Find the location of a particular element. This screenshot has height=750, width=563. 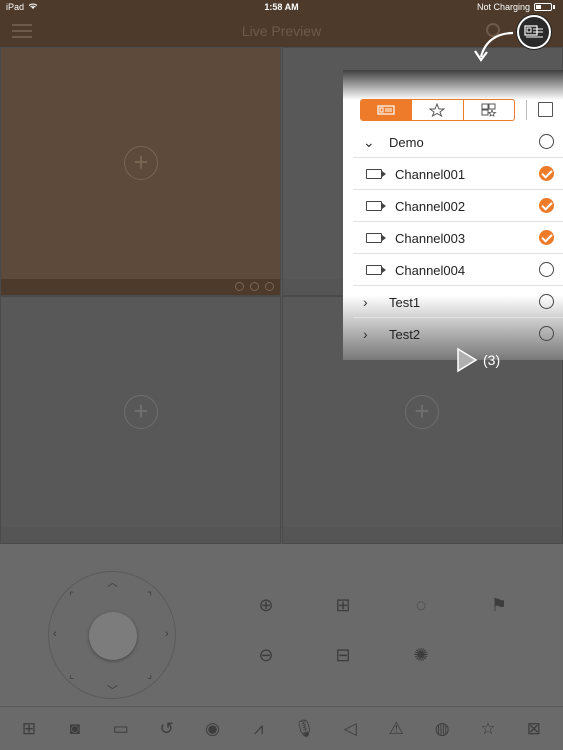

split-screen-icon: ⊞ is located at coordinates (29, 729).